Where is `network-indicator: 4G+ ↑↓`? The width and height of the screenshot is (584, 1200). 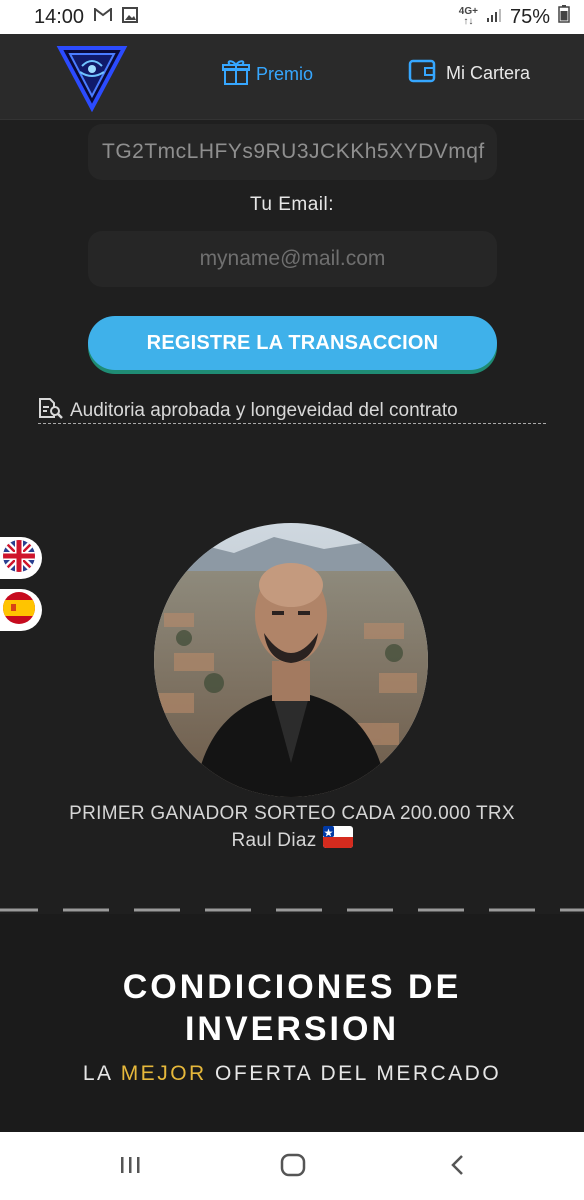 network-indicator: 4G+ ↑↓ is located at coordinates (468, 16).